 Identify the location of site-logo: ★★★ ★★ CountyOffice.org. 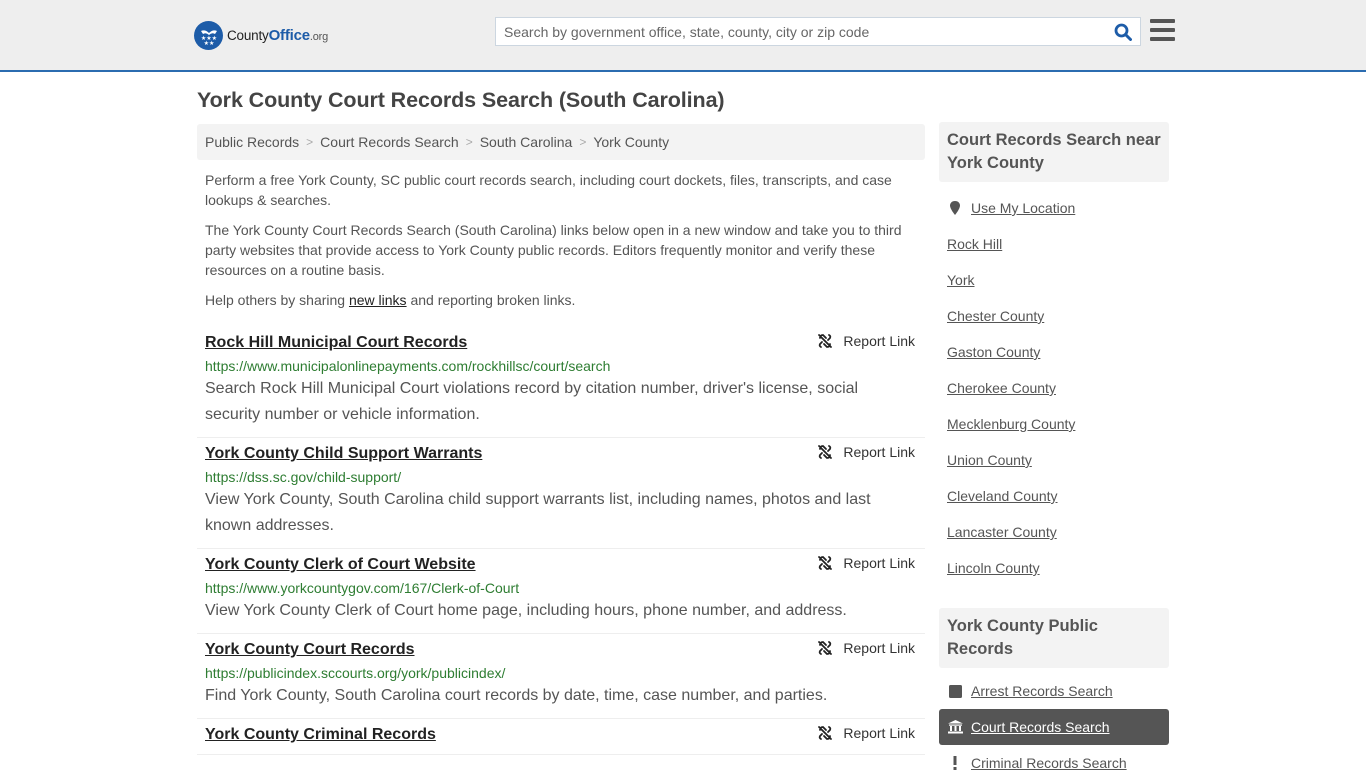
(261, 35).